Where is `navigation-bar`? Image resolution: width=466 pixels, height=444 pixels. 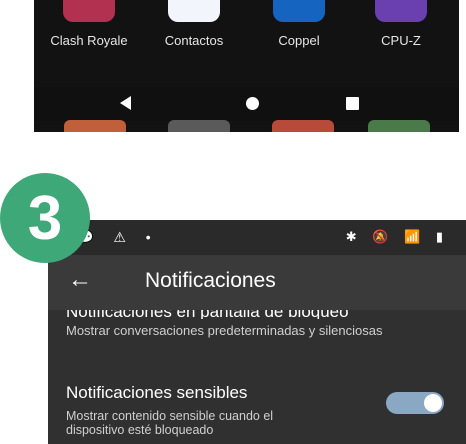
navigation-bar is located at coordinates (246, 104).